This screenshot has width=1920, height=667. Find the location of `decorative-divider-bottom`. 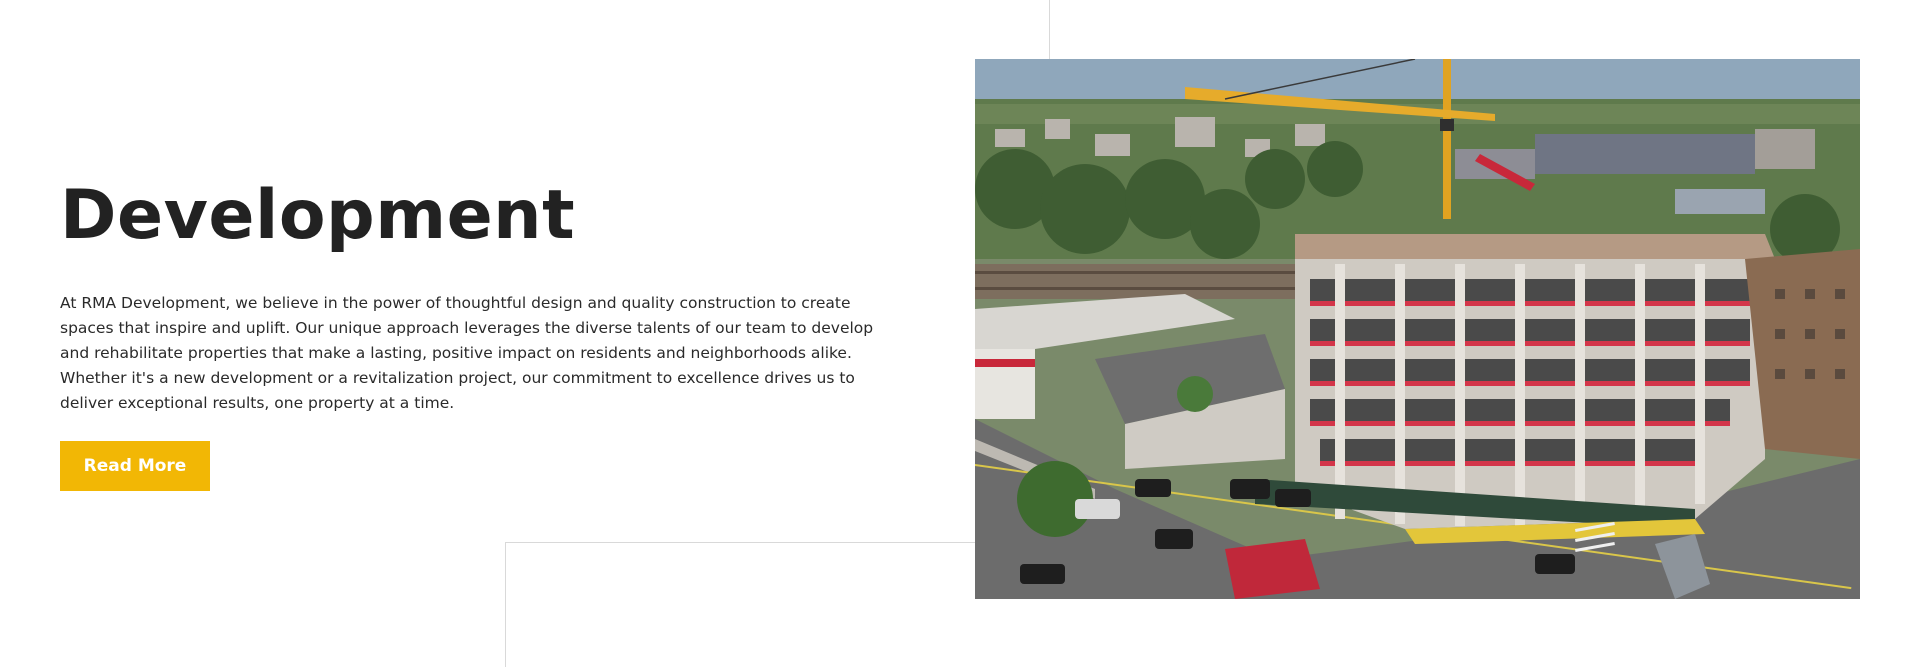

decorative-divider-bottom is located at coordinates (740, 542).